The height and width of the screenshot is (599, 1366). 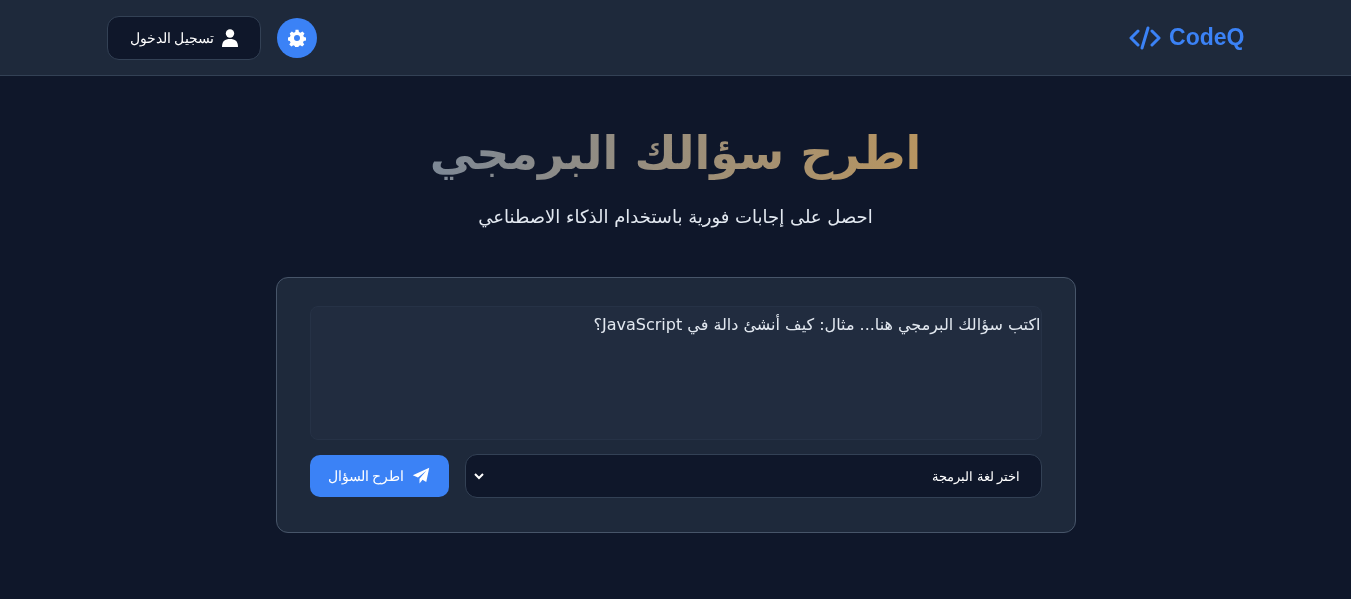 I want to click on question-field: اكتب سؤالك البرمجي هنا... مثال: كيف أنشئ دالة في JavaScript؟, so click(x=675, y=373).